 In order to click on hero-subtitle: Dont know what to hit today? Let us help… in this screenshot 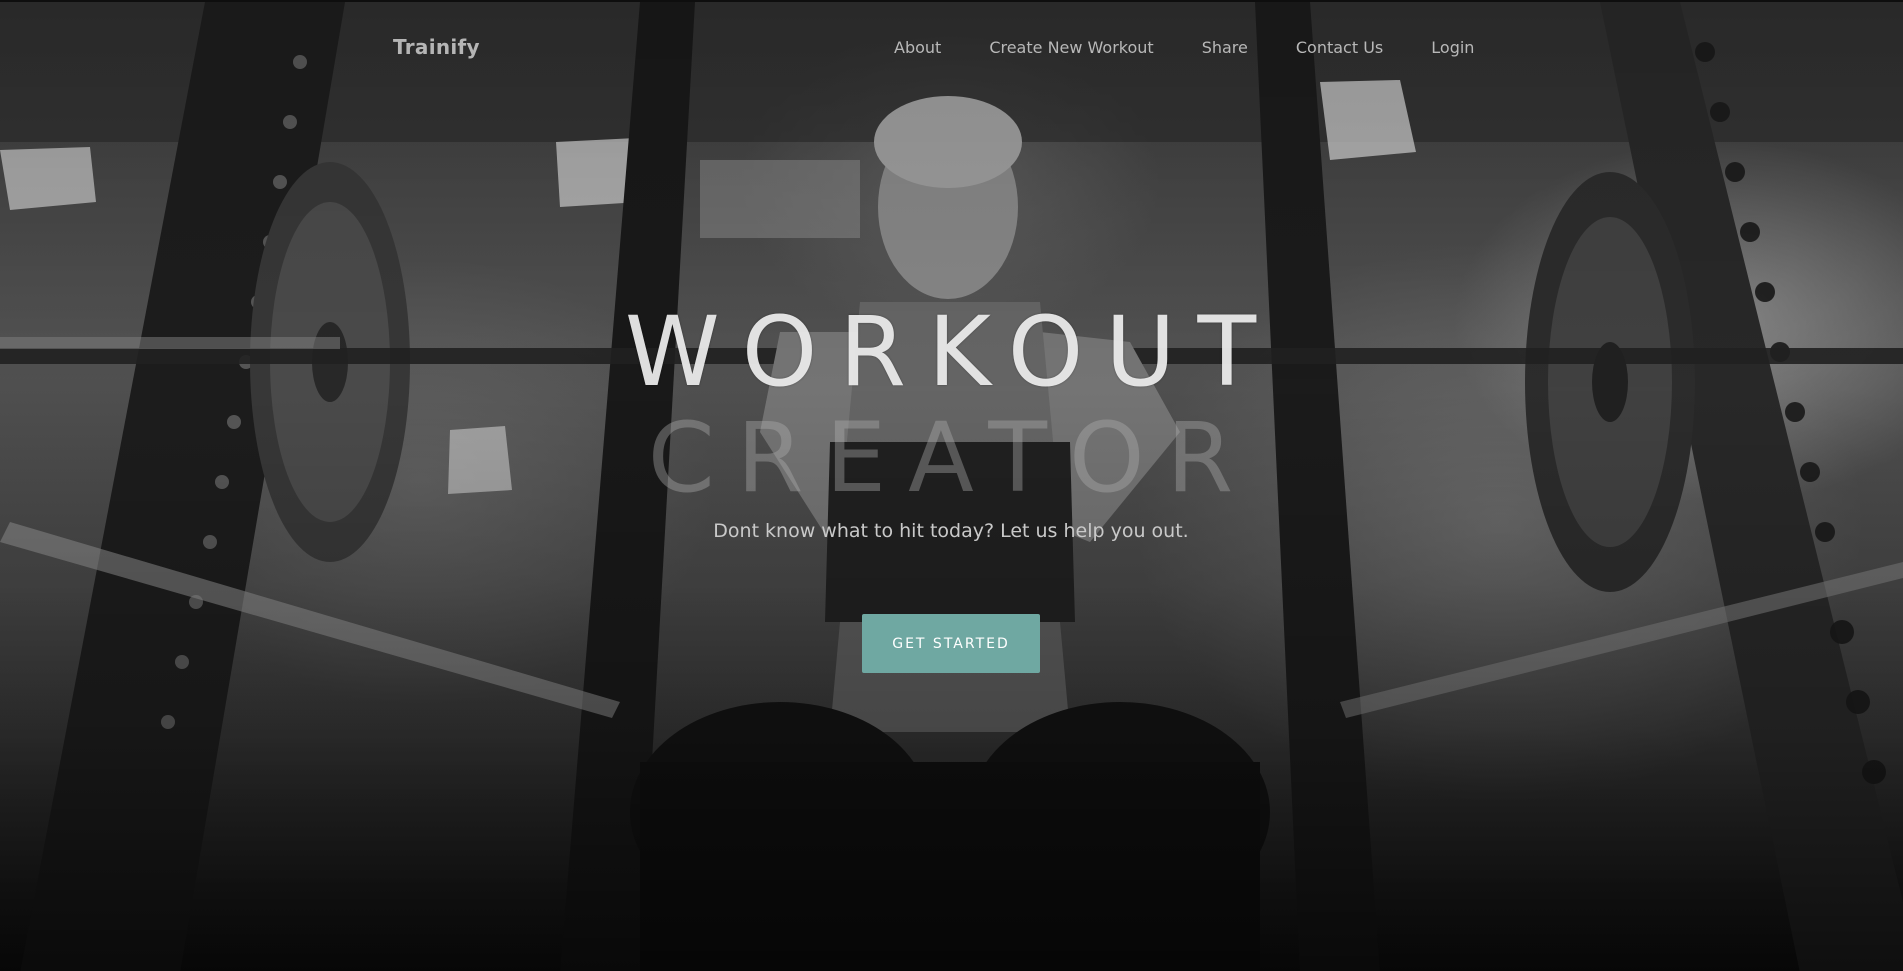, I will do `click(951, 531)`.